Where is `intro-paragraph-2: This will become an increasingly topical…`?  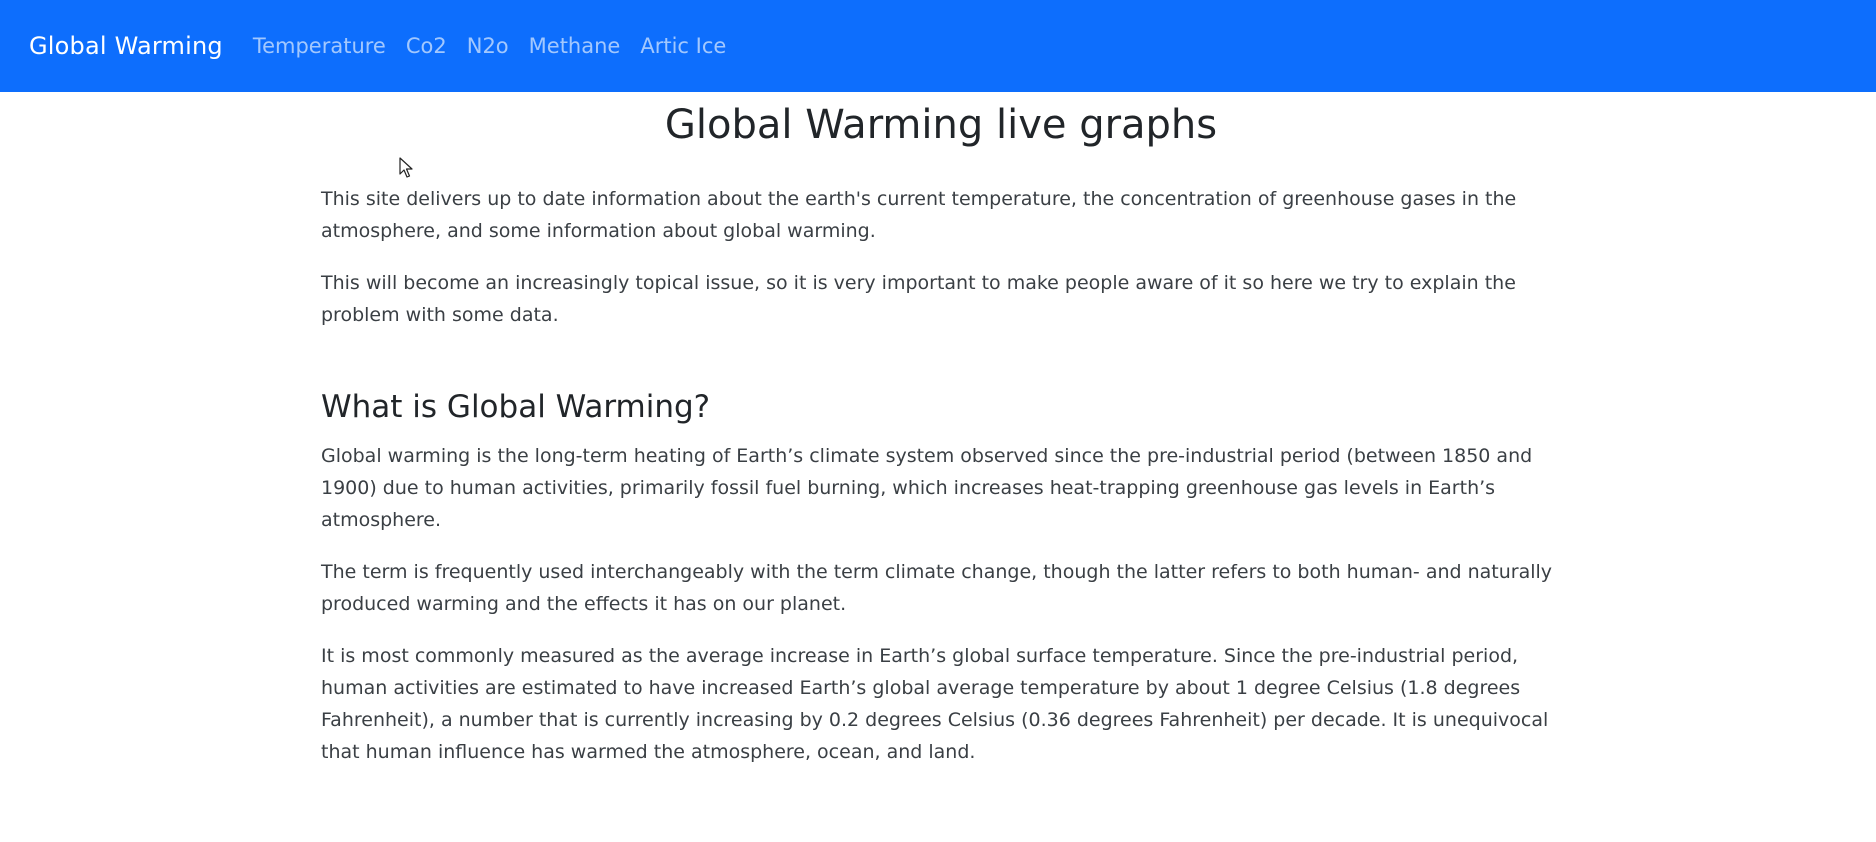 intro-paragraph-2: This will become an increasingly topical… is located at coordinates (918, 299).